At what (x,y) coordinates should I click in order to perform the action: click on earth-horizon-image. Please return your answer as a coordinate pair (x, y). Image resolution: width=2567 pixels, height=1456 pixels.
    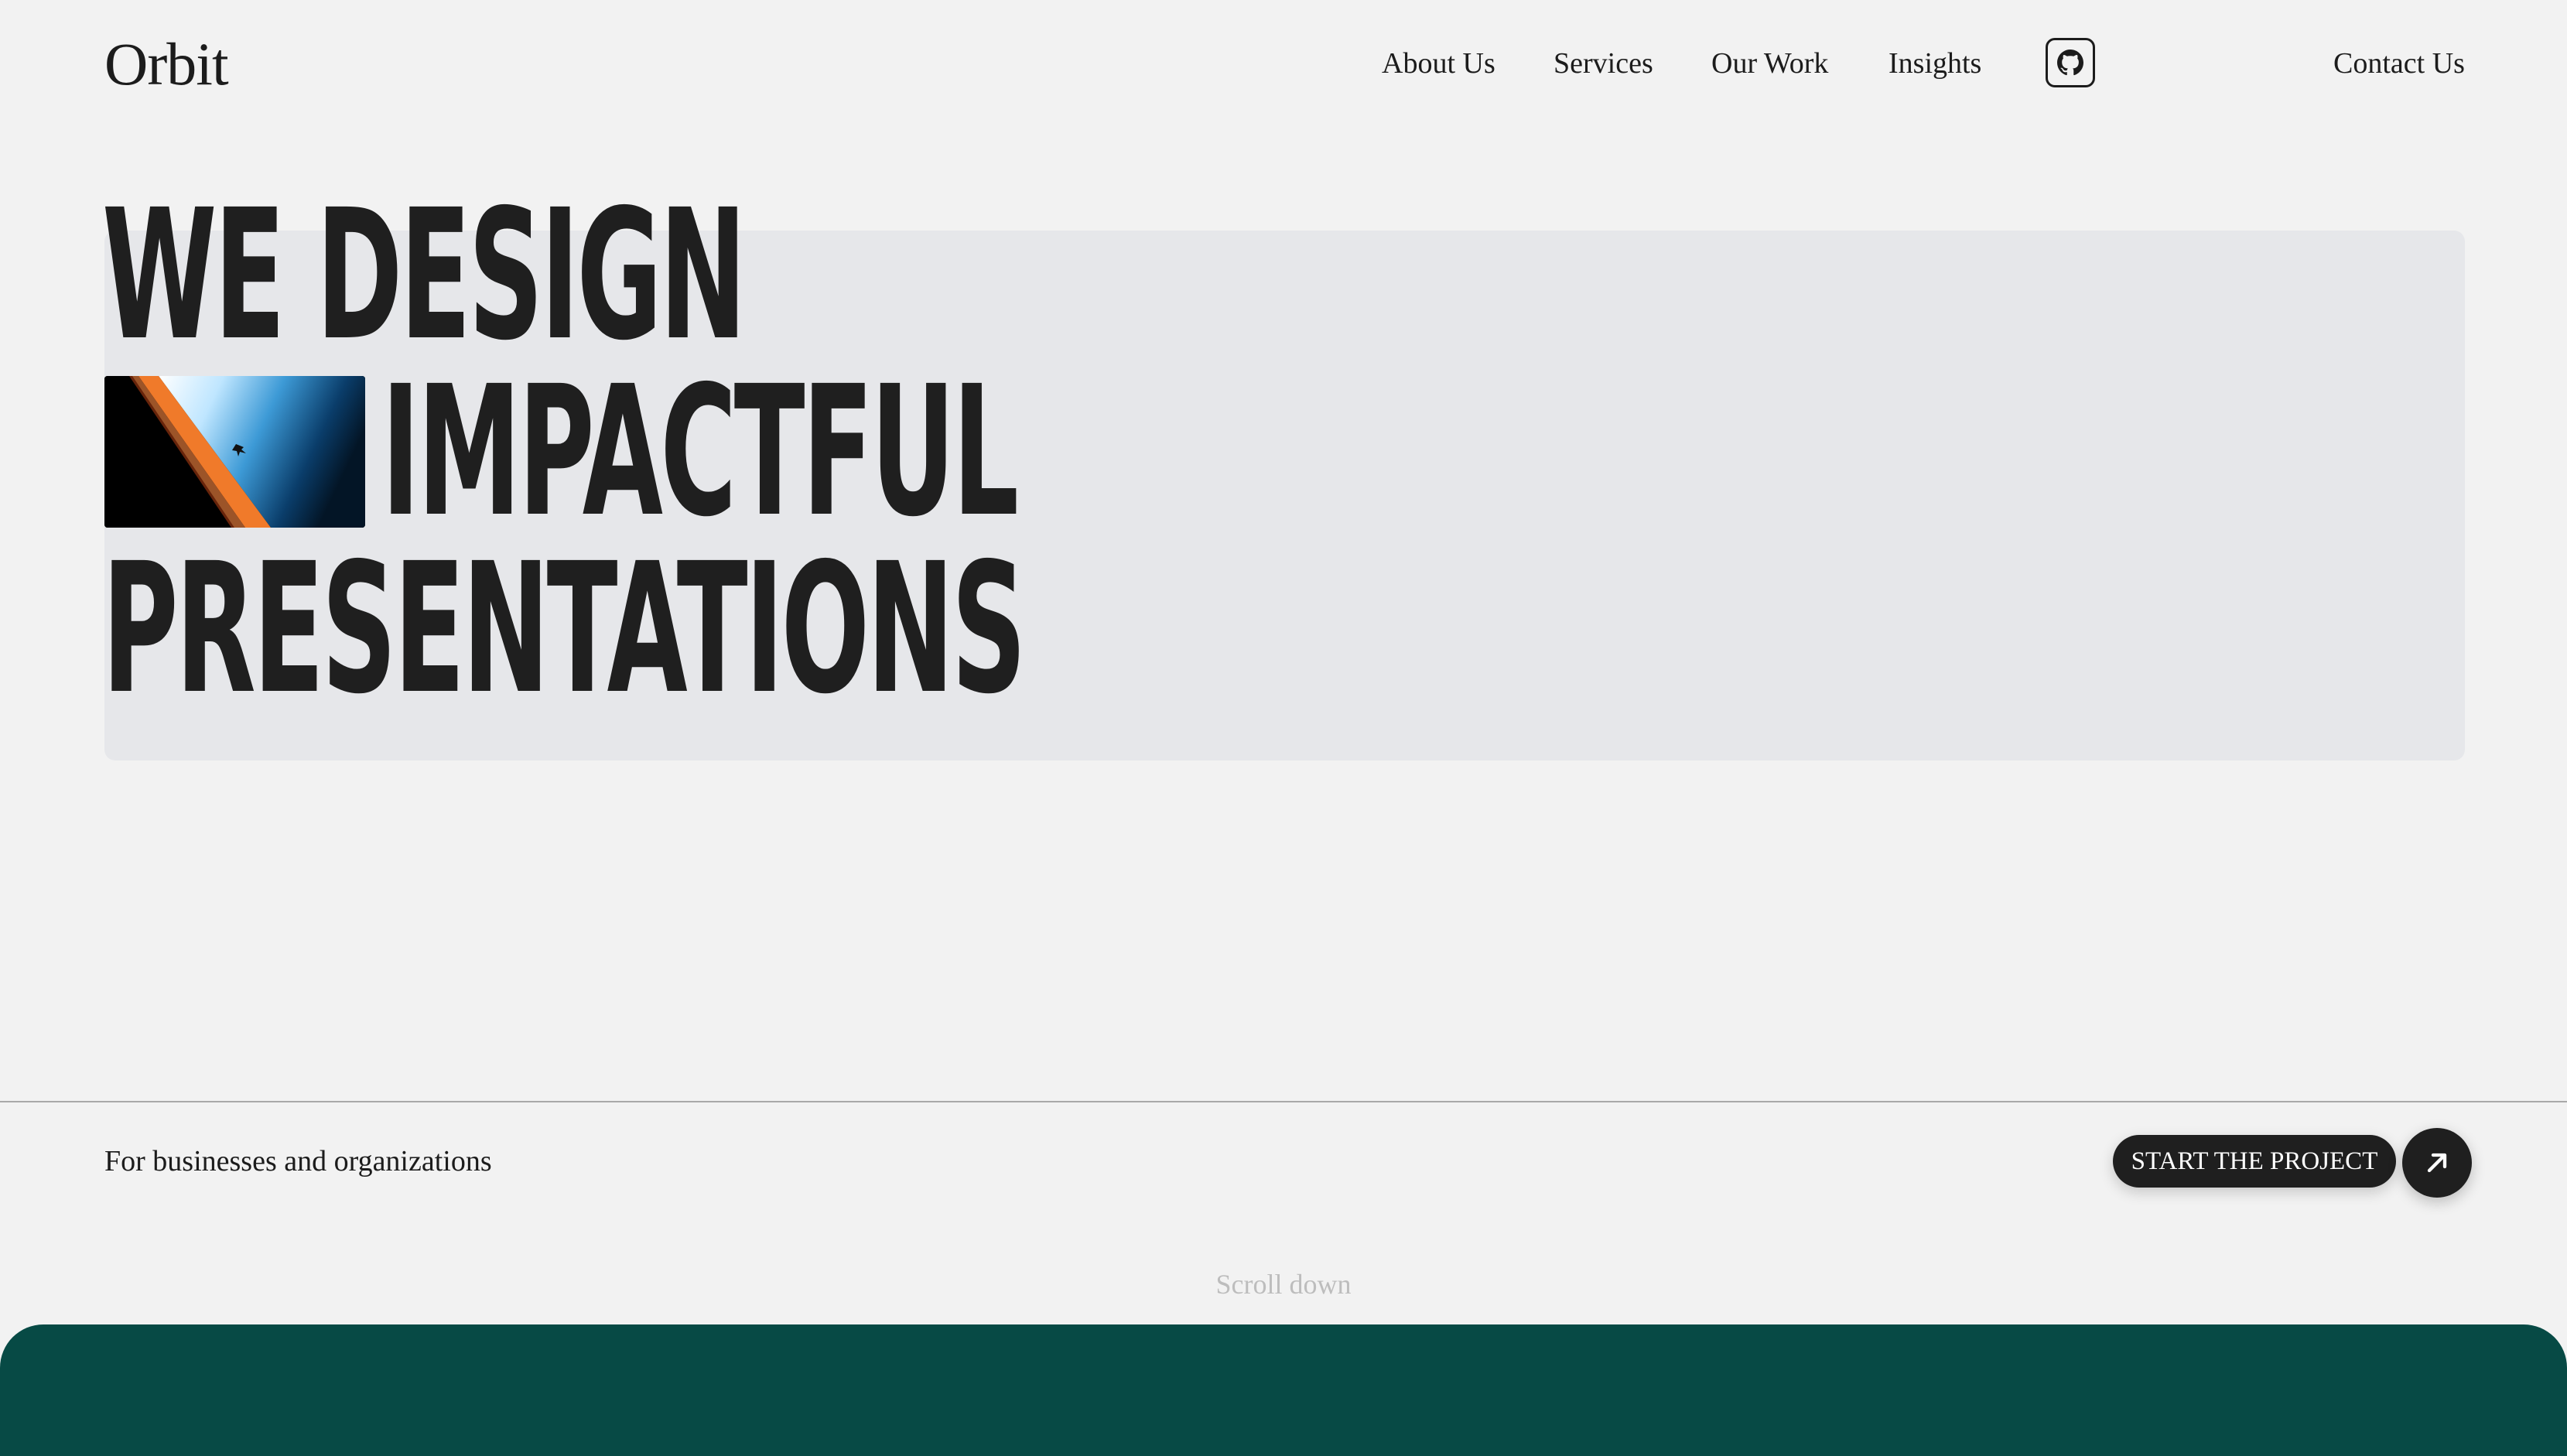
    Looking at the image, I should click on (234, 452).